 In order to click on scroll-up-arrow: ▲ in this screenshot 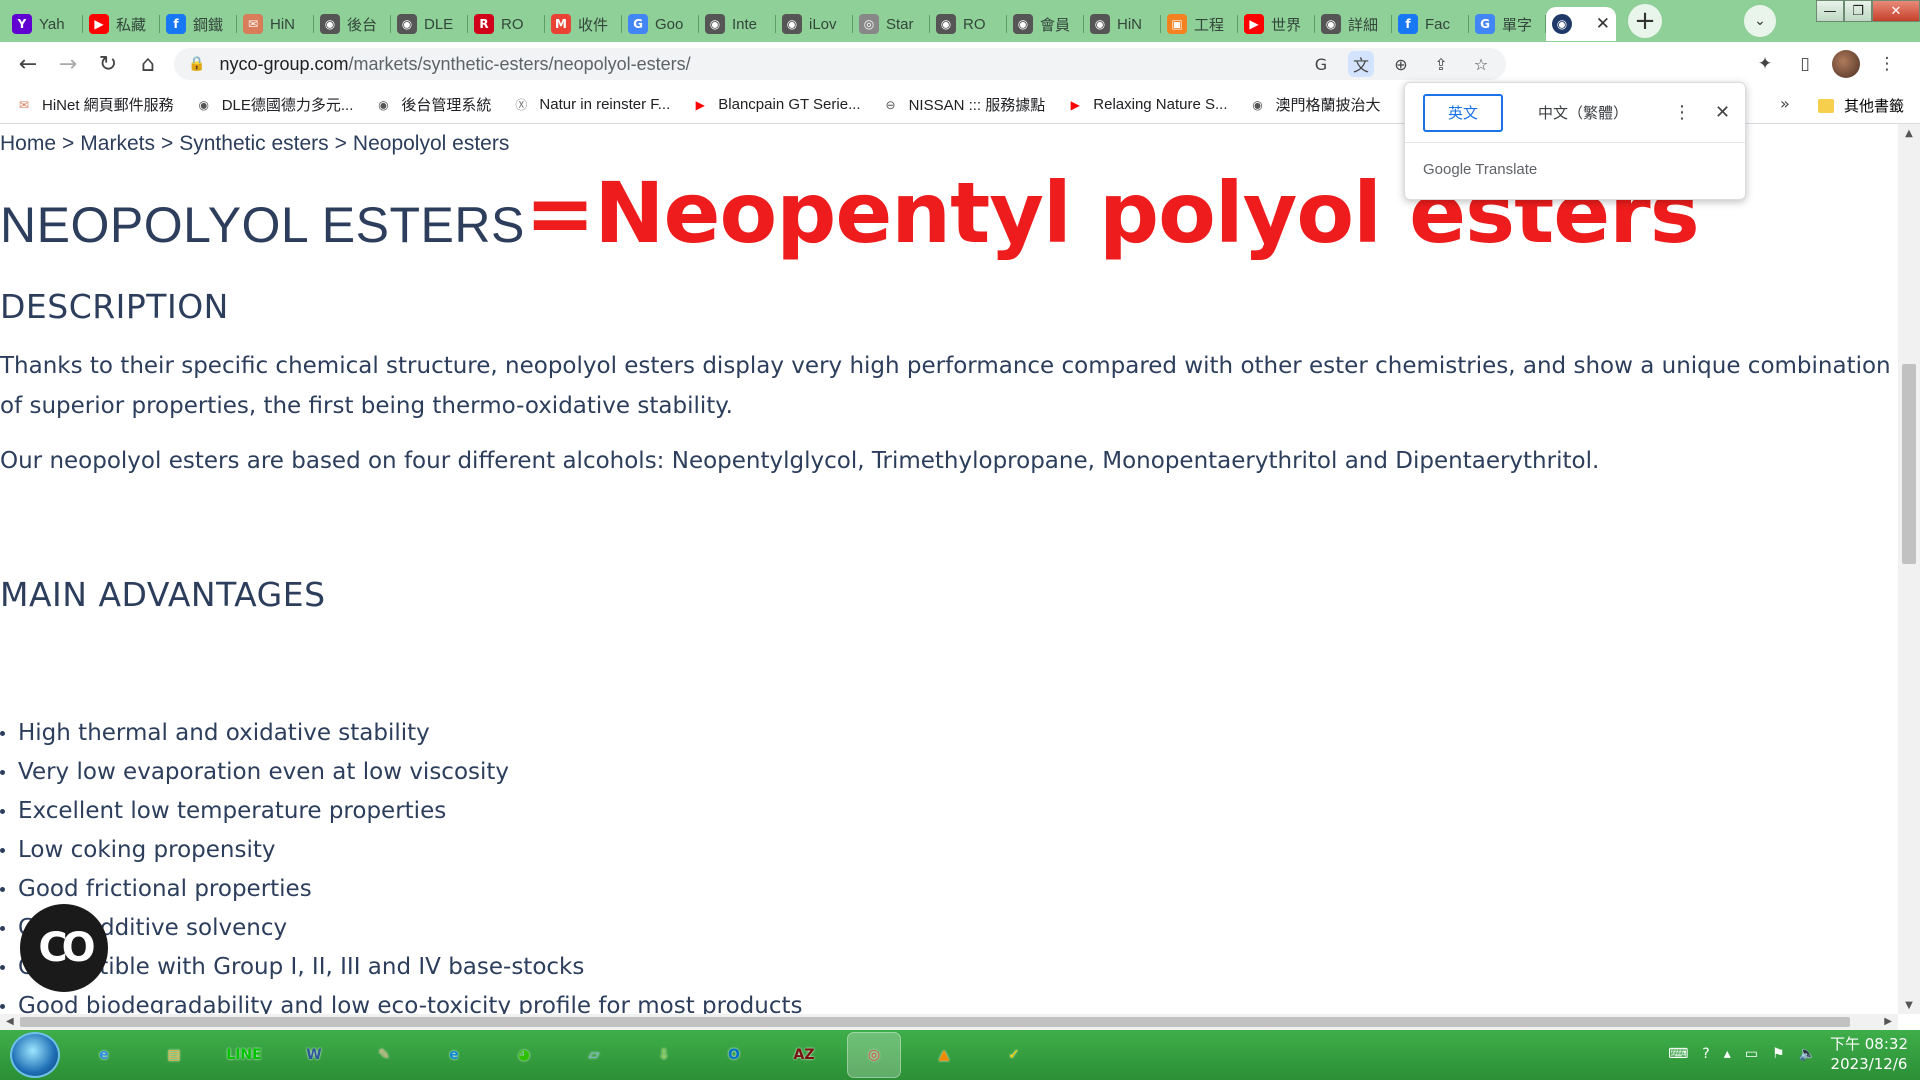, I will do `click(1909, 133)`.